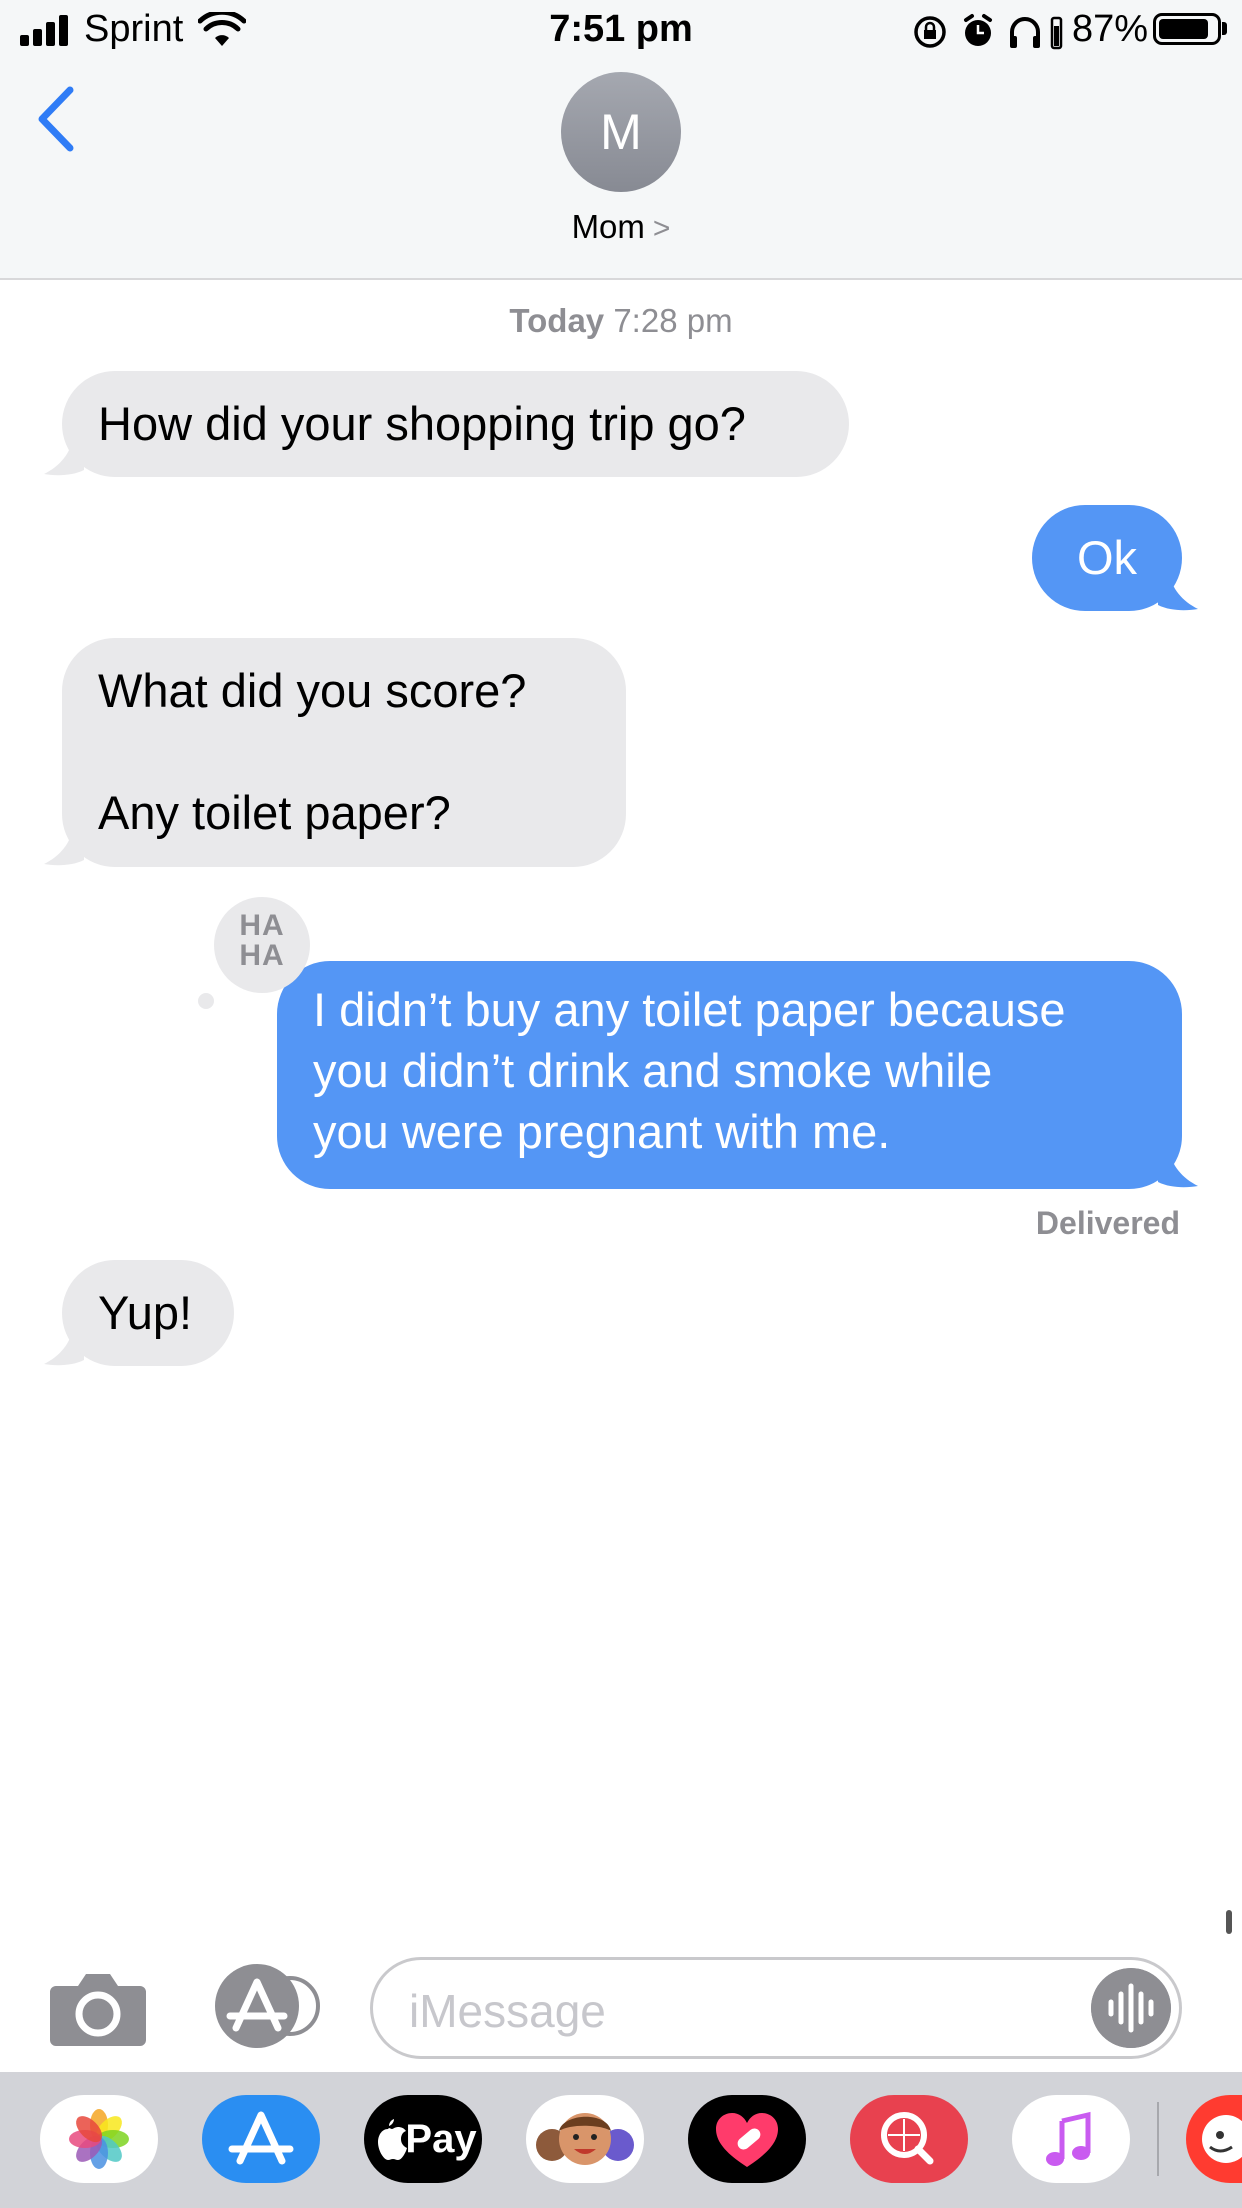 The image size is (1242, 2208). I want to click on drawer-separator, so click(1158, 2139).